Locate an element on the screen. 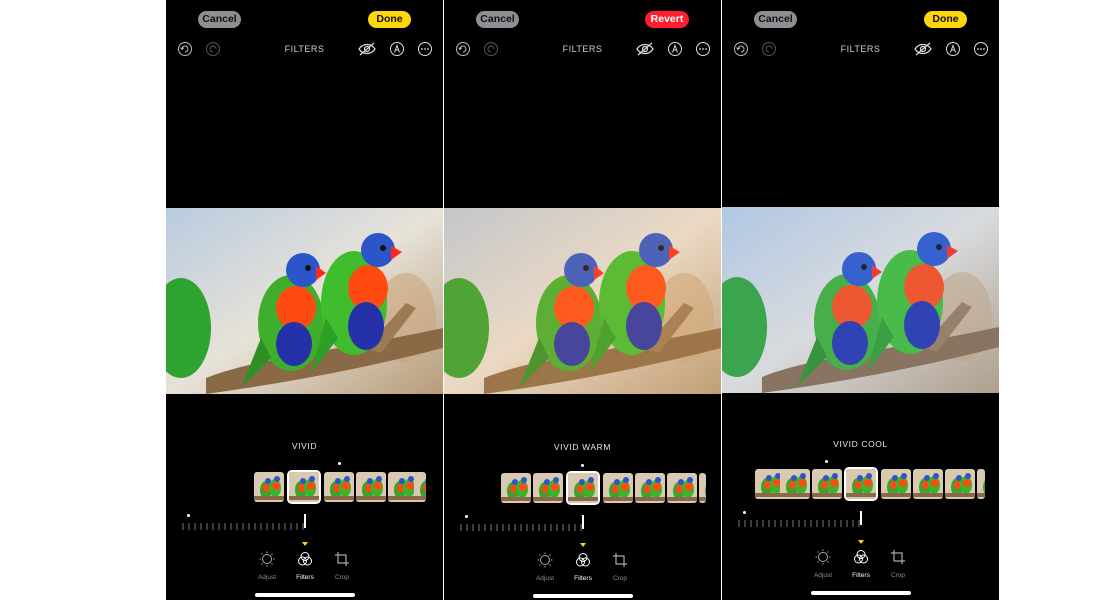 The height and width of the screenshot is (600, 1100). revert-button: Revert is located at coordinates (667, 19).